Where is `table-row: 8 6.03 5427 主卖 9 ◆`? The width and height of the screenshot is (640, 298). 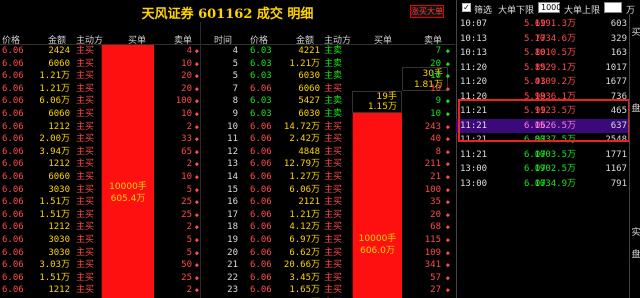
table-row: 8 6.03 5427 主卖 9 ◆ is located at coordinates (327, 101).